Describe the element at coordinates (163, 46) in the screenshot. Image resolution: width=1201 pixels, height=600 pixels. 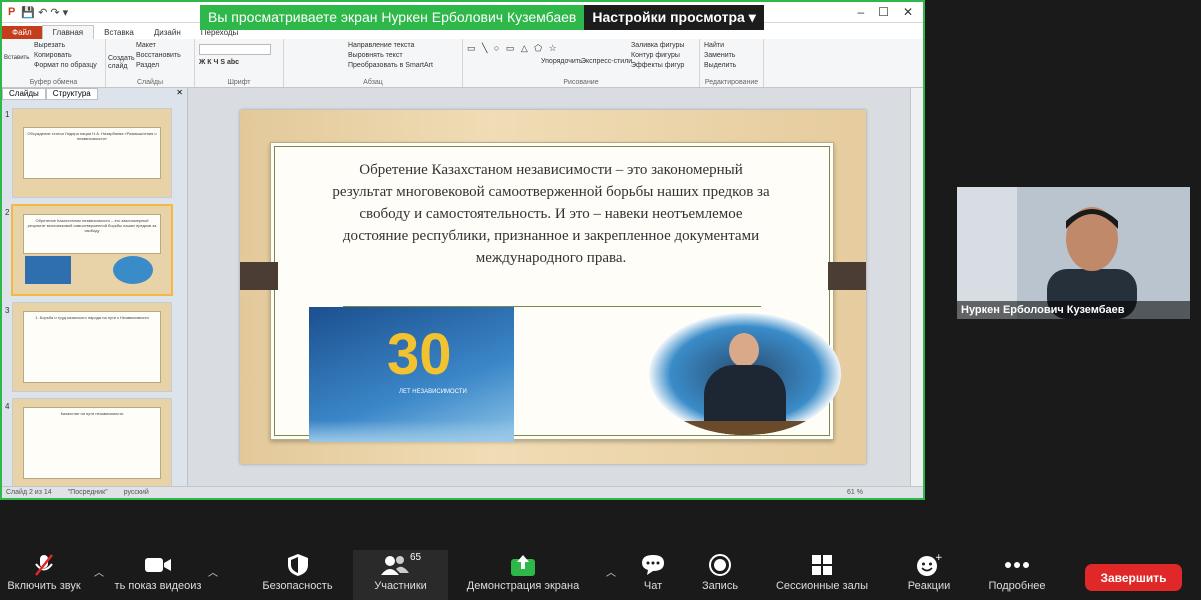
I see `layout-button: Макет` at that location.